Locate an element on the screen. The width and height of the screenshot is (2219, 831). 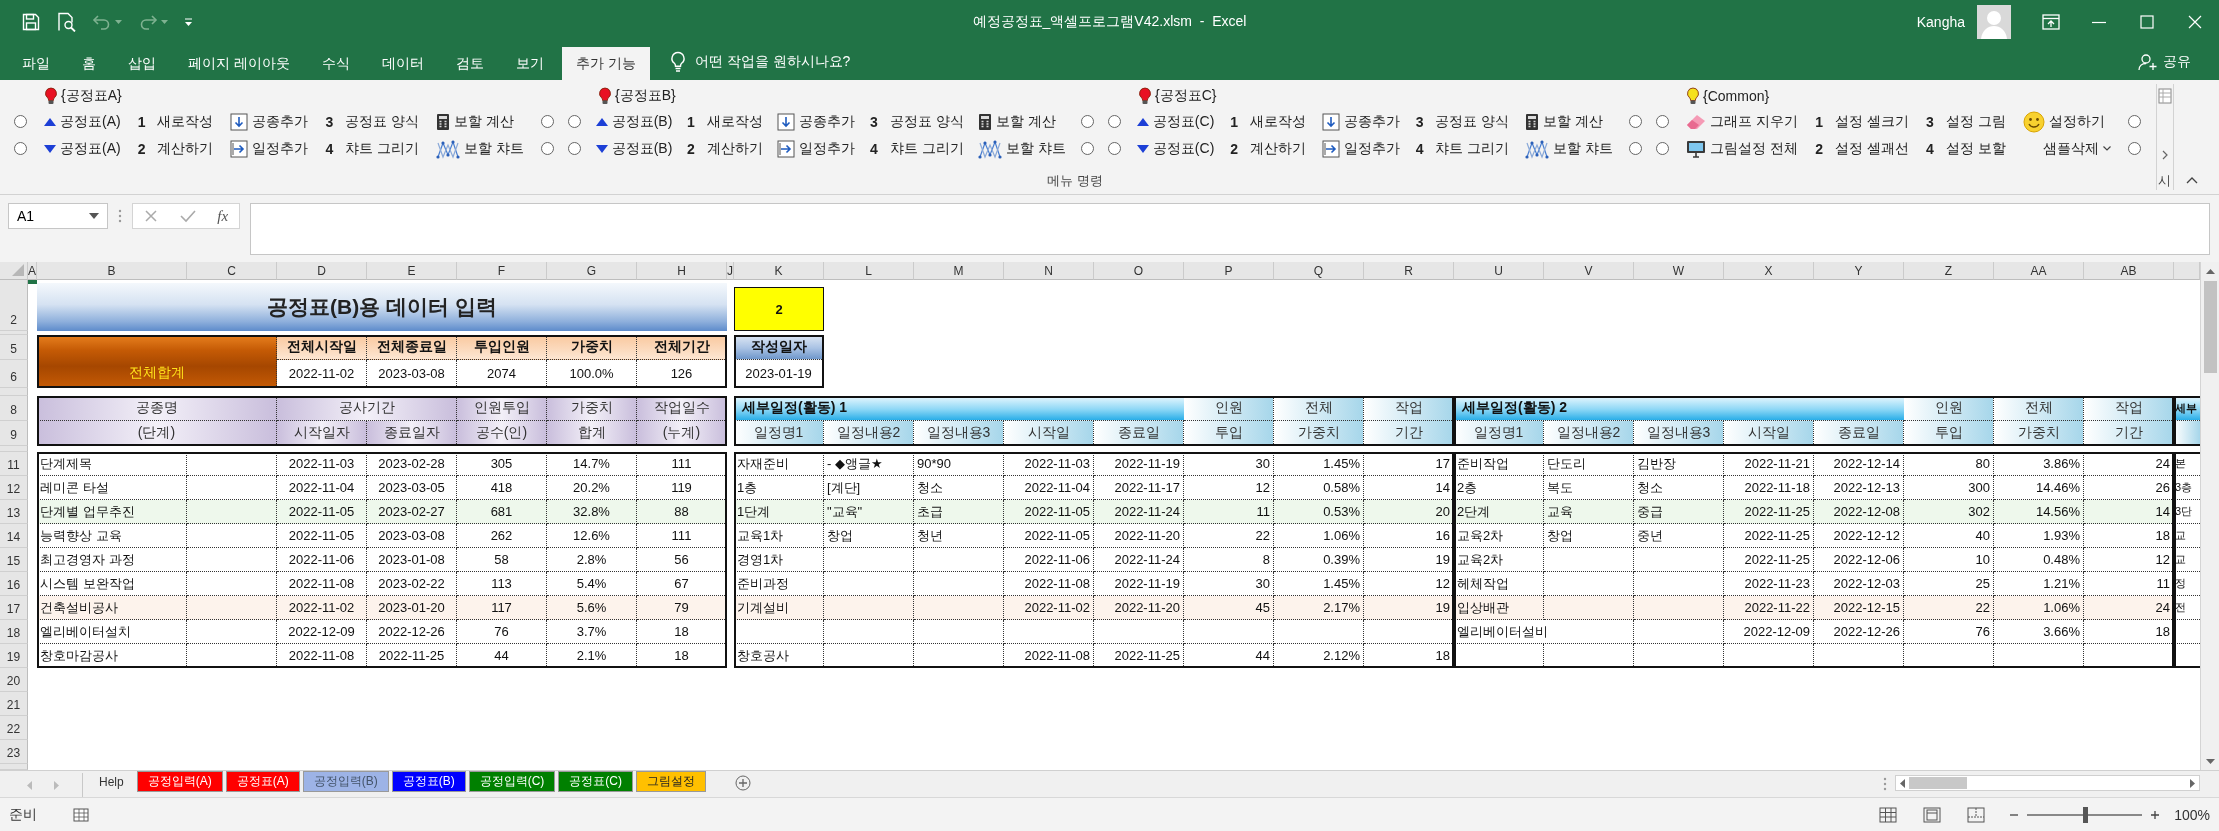
column-header: N is located at coordinates (1049, 271).